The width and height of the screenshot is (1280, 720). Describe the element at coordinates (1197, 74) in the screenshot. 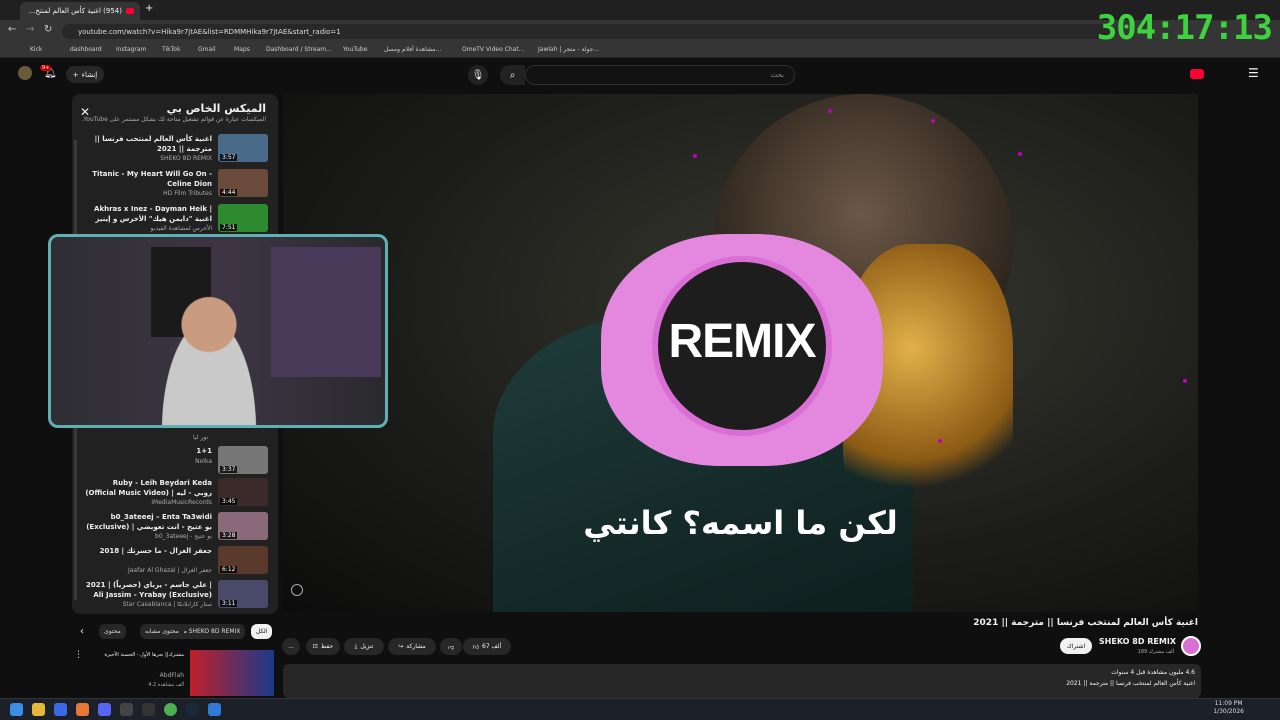

I see `youtube-logo-icon` at that location.